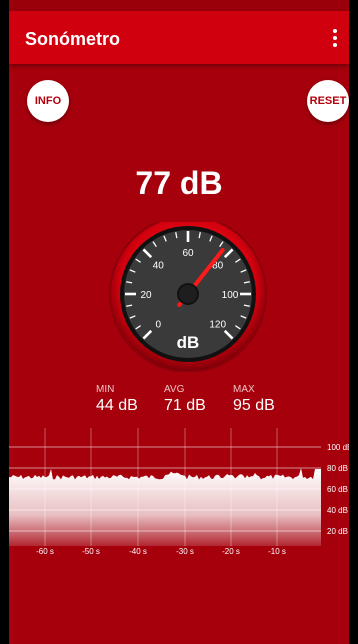 This screenshot has height=644, width=358. What do you see at coordinates (165, 507) in the screenshot?
I see `history-waveform` at bounding box center [165, 507].